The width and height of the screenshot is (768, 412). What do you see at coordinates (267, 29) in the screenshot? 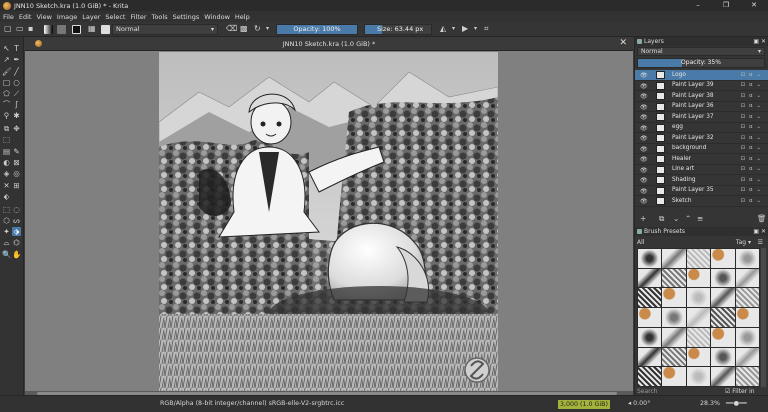
I see `dropdown-chevron-icon: ▾` at bounding box center [267, 29].